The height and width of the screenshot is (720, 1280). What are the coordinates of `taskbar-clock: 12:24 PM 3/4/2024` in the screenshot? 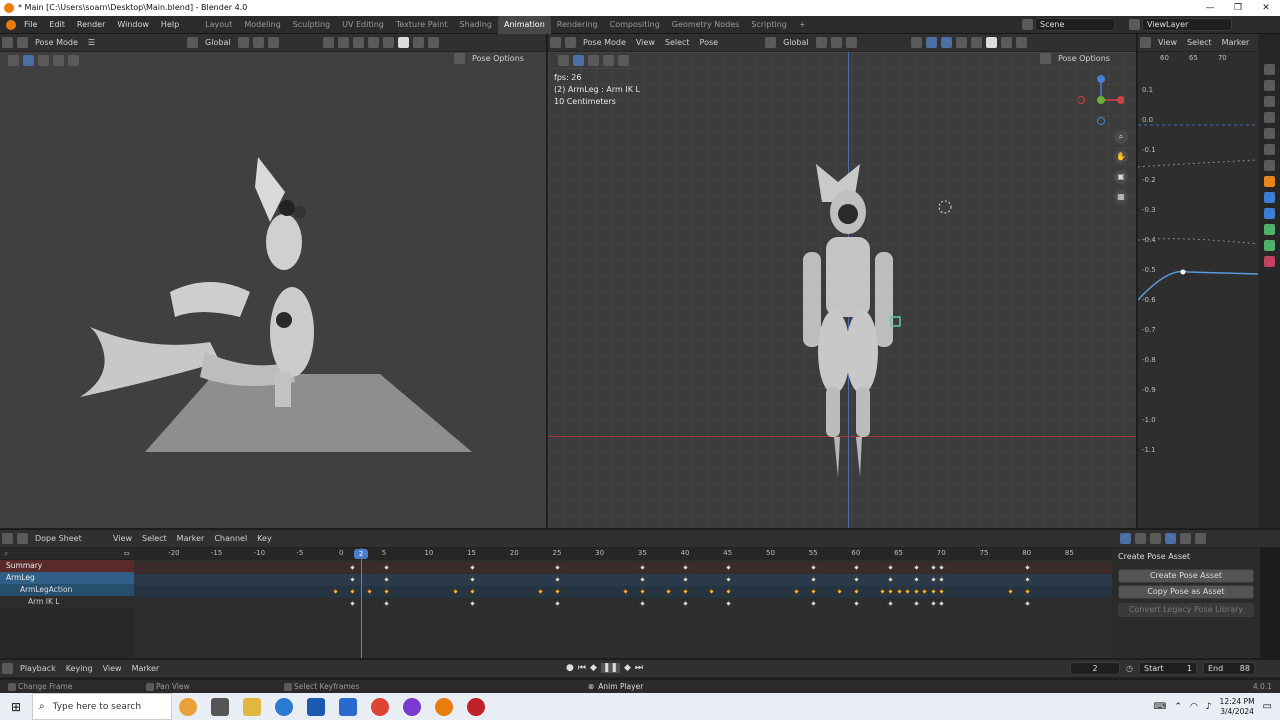 It's located at (1237, 707).